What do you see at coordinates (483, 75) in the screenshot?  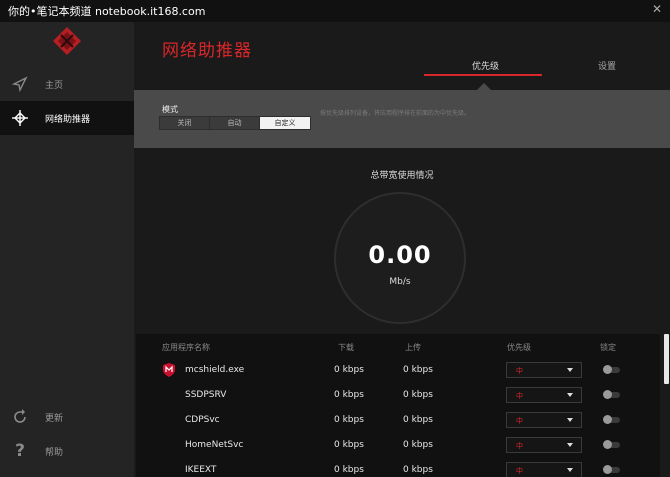 I see `active-tab-indicator` at bounding box center [483, 75].